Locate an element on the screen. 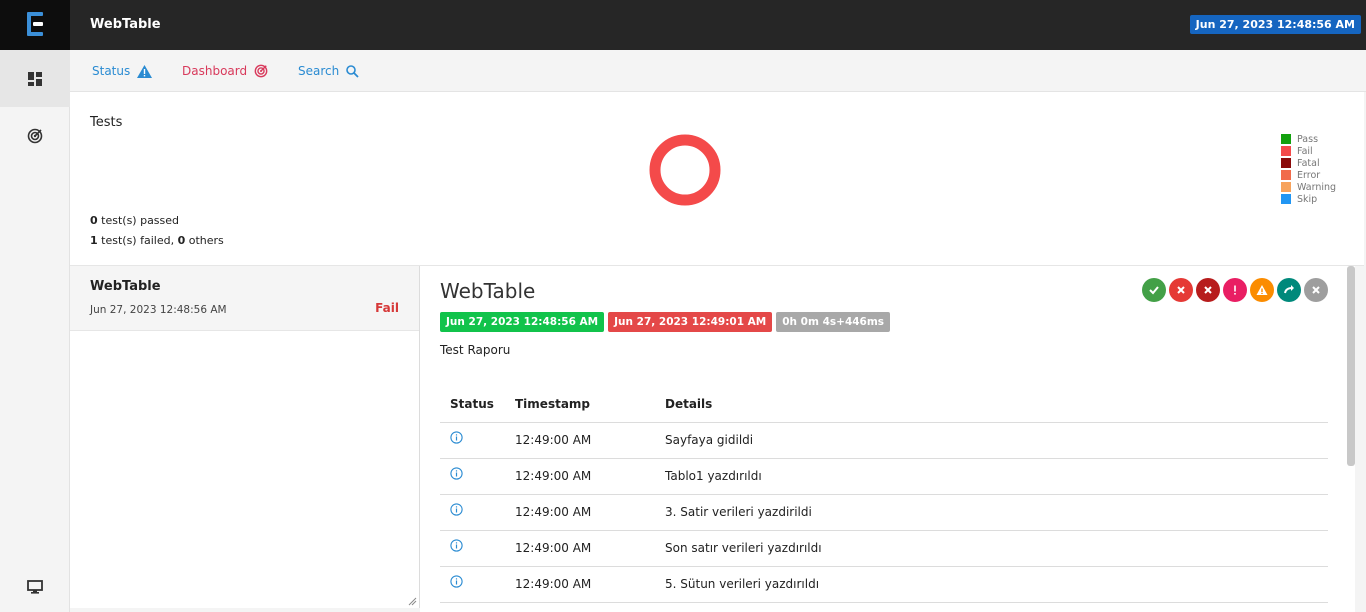 This screenshot has width=1366, height=612. status-filter-menu: Status is located at coordinates (122, 71).